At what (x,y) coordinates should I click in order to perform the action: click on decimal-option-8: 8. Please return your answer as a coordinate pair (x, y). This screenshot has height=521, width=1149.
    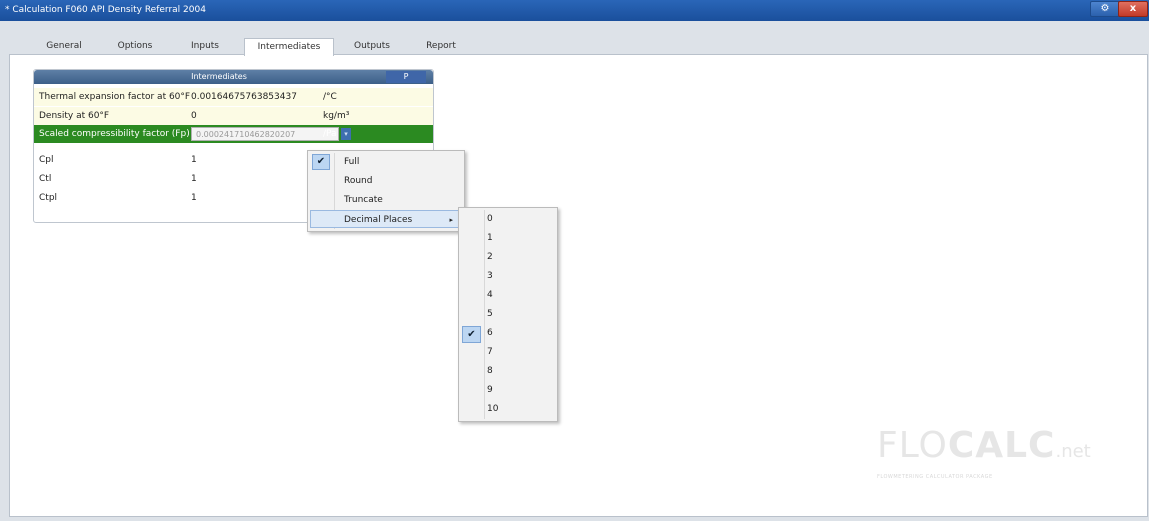
    Looking at the image, I should click on (508, 371).